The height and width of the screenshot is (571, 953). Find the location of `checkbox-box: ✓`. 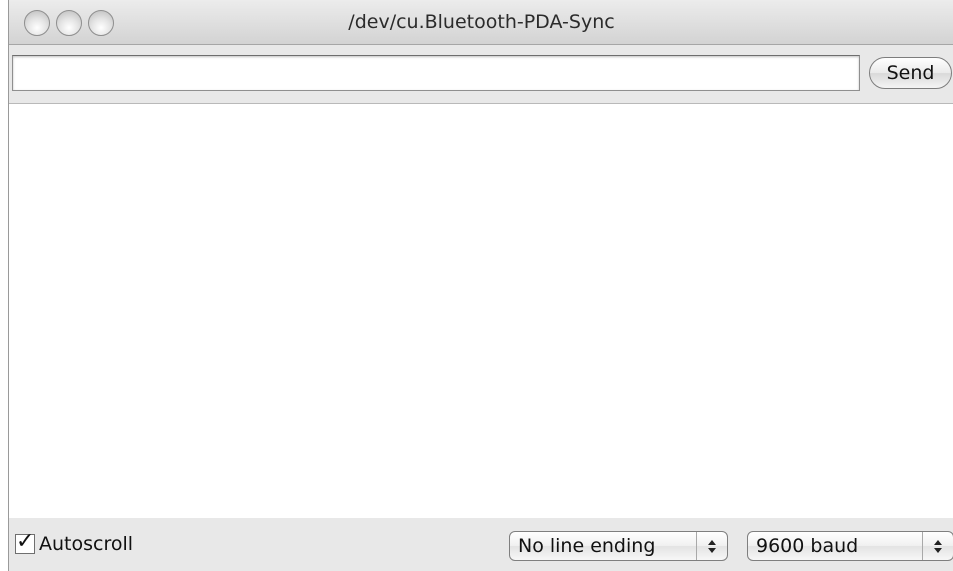

checkbox-box: ✓ is located at coordinates (25, 541).